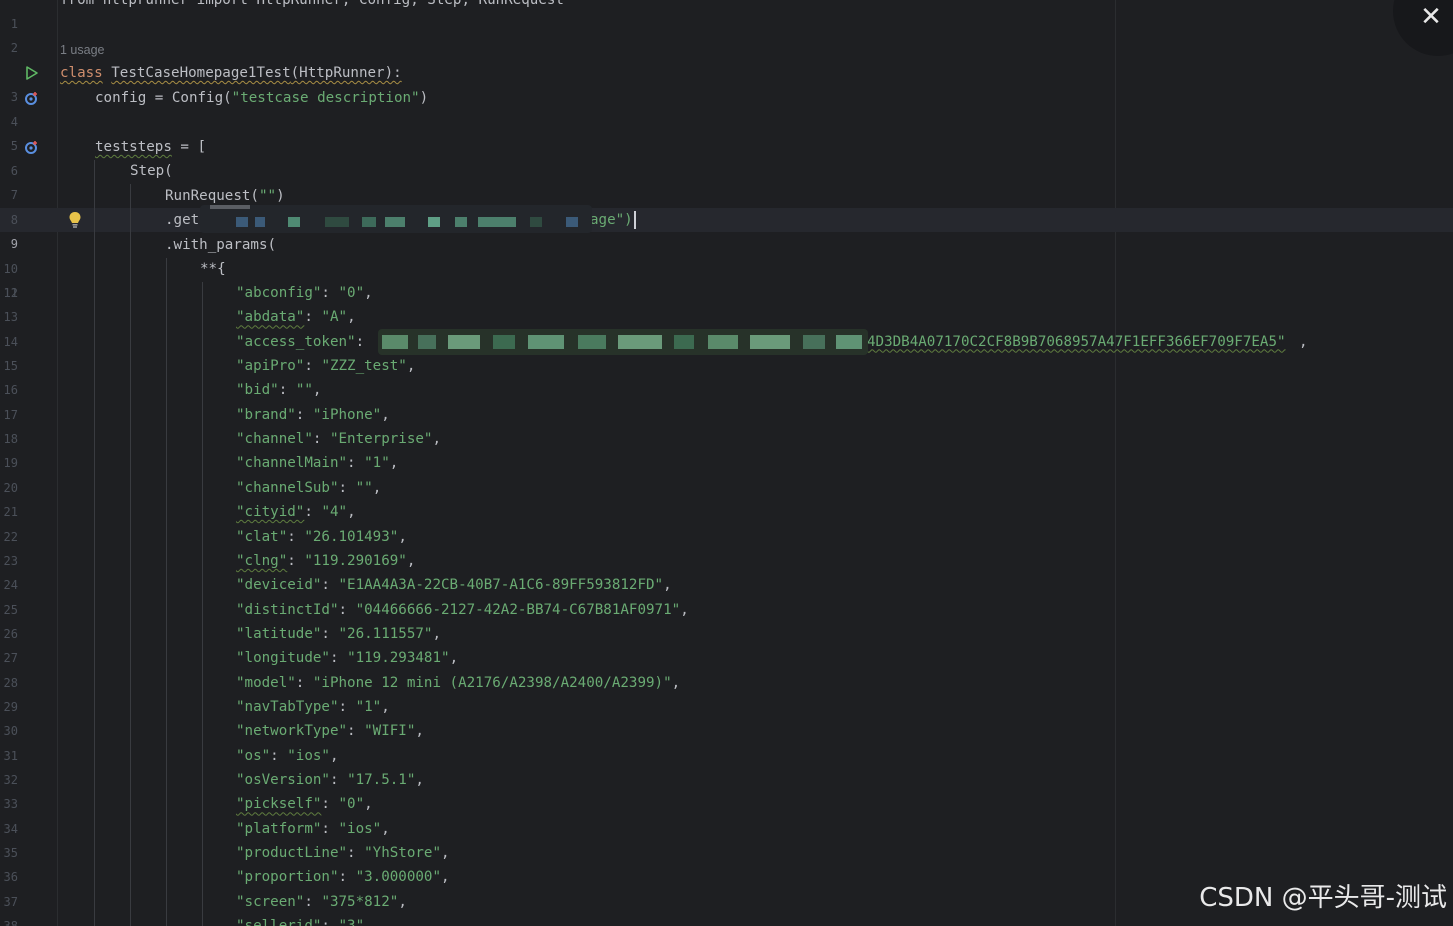 Image resolution: width=1453 pixels, height=926 pixels. What do you see at coordinates (292, 463) in the screenshot?
I see `param-key: "channelMain"` at bounding box center [292, 463].